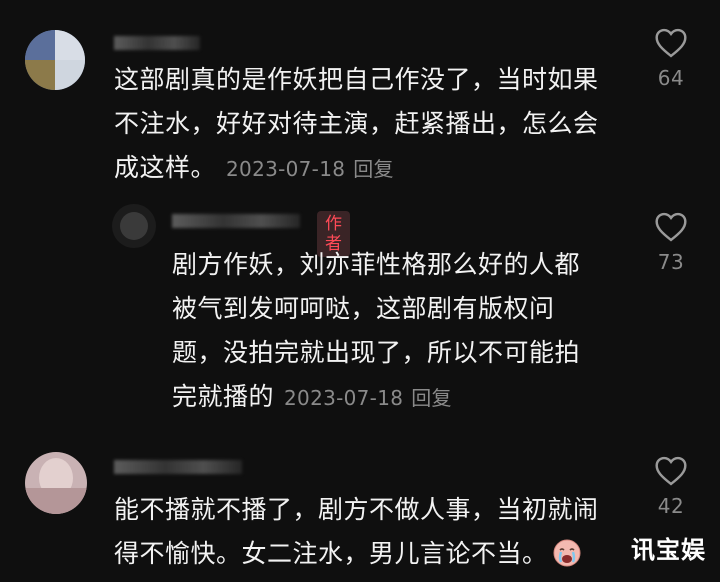 This screenshot has height=582, width=720. I want to click on comment-line: 完就播的 2023-07-18 回复, so click(312, 396).